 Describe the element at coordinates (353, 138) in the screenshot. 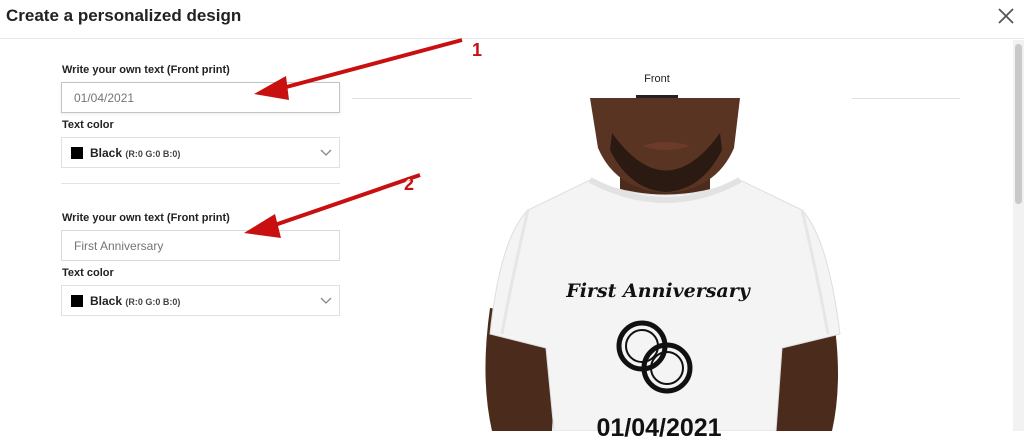

I see `annotation-arrows` at that location.